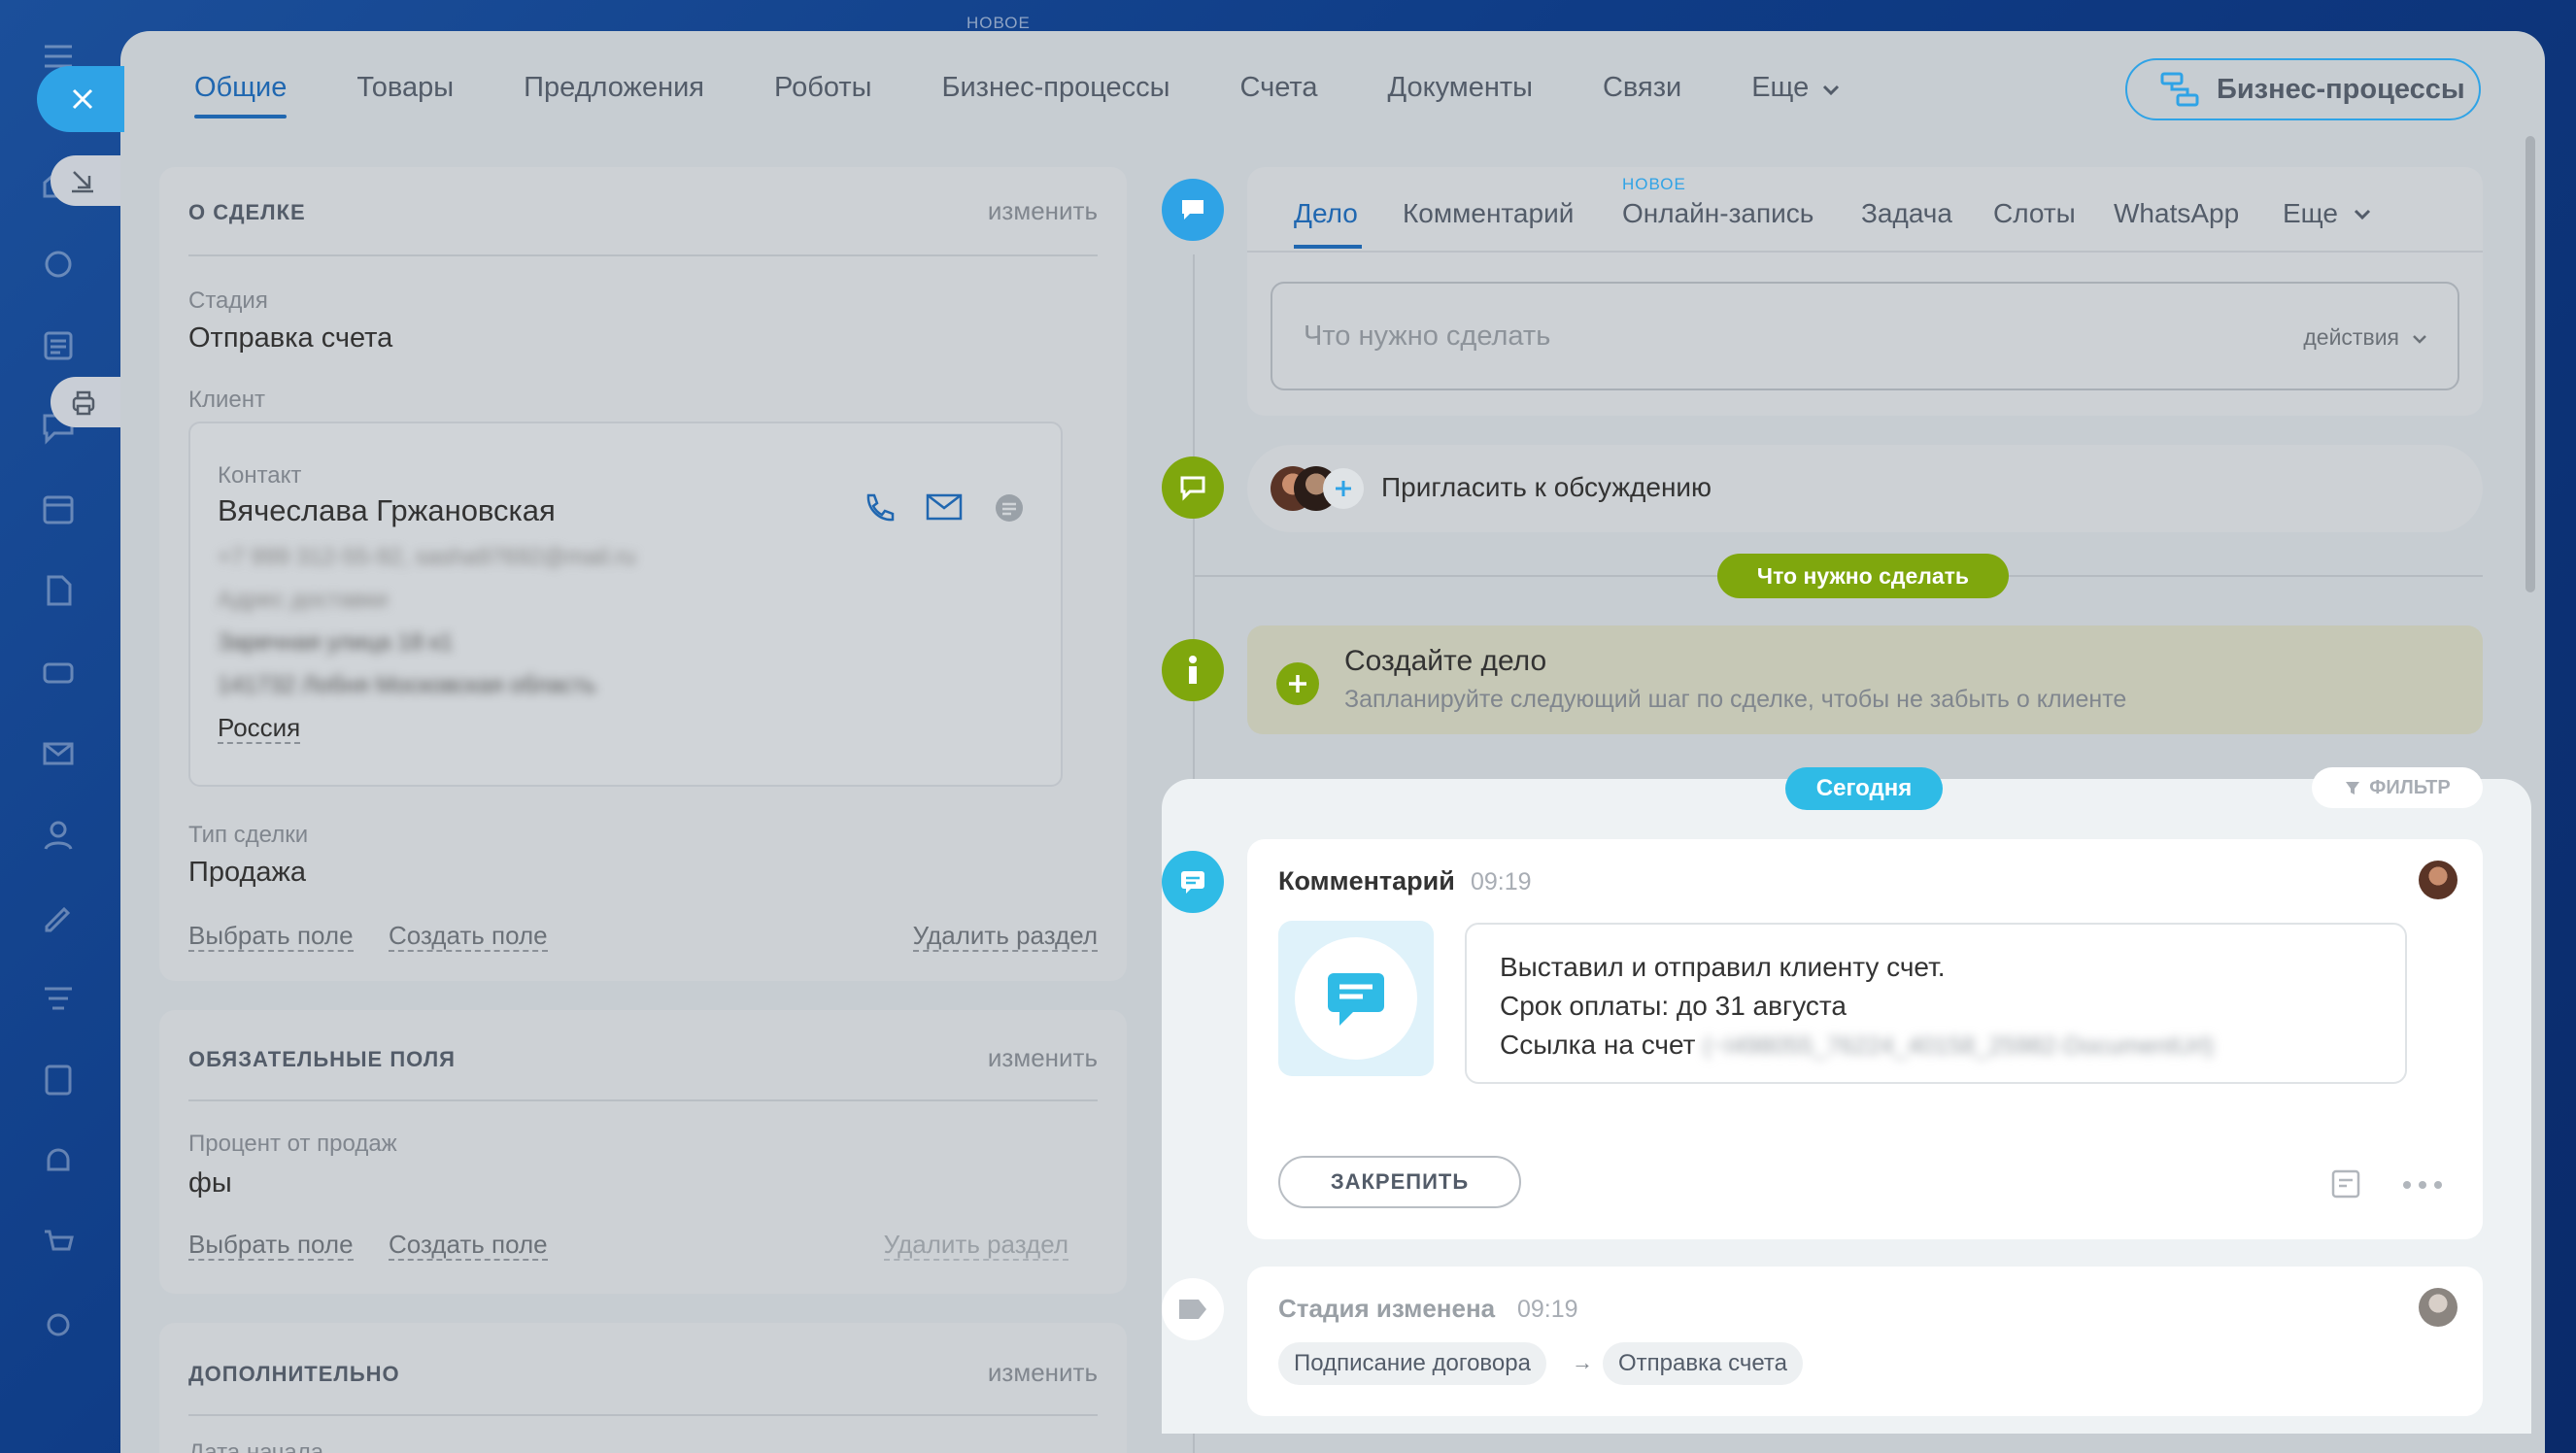  What do you see at coordinates (1356, 998) in the screenshot?
I see `comment-thumbnail` at bounding box center [1356, 998].